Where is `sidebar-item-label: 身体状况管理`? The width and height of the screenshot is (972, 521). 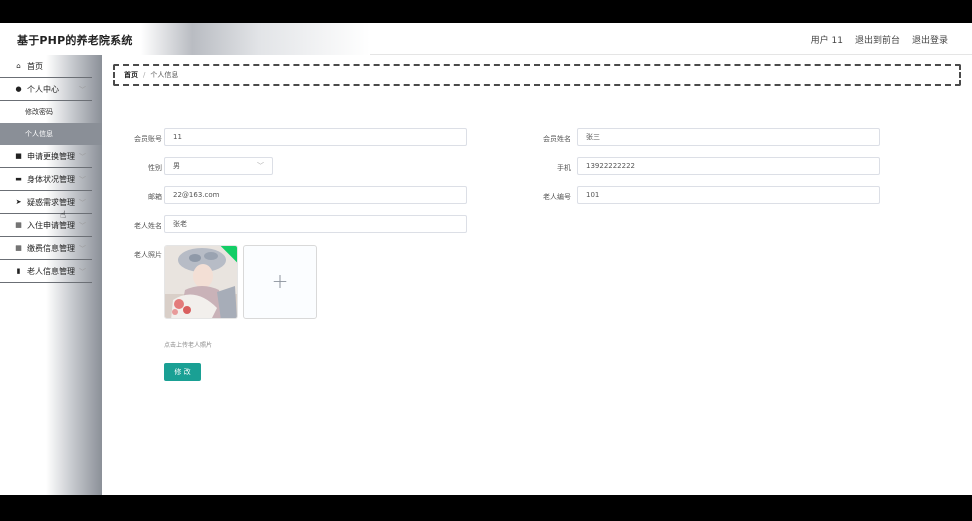 sidebar-item-label: 身体状况管理 is located at coordinates (51, 179).